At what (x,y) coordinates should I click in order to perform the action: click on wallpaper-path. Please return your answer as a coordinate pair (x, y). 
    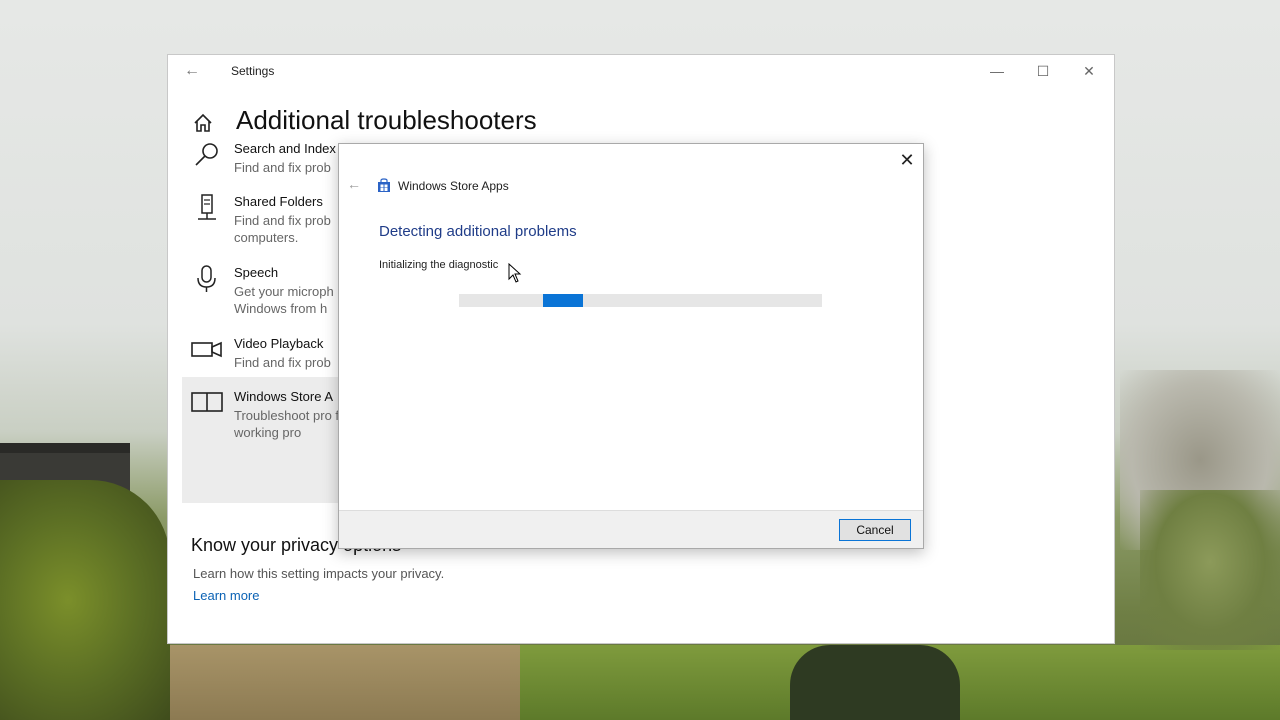
    Looking at the image, I should click on (345, 682).